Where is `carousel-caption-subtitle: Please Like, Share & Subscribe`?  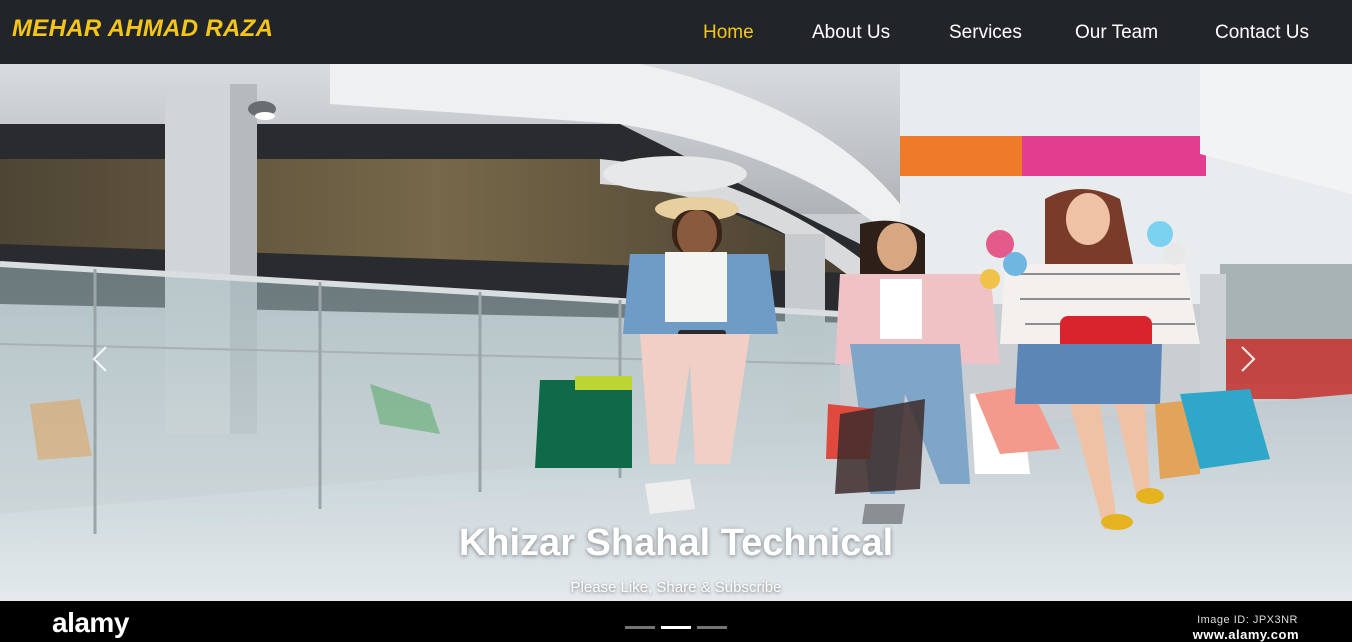 carousel-caption-subtitle: Please Like, Share & Subscribe is located at coordinates (676, 587).